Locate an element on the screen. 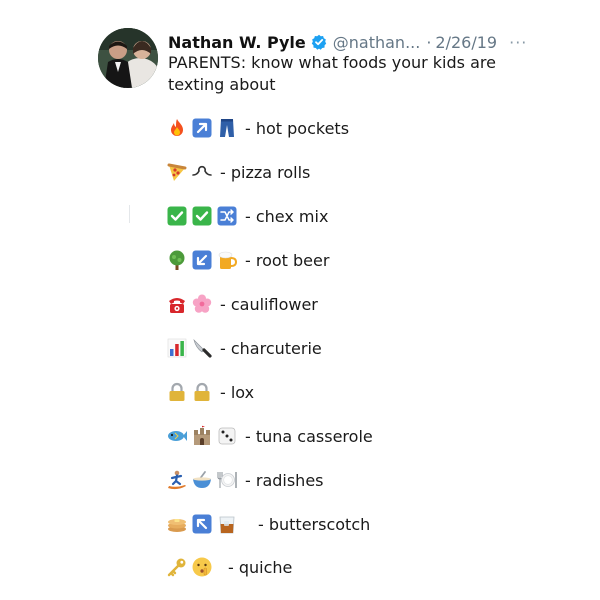 This screenshot has height=600, width=600. tree-emoji-icon is located at coordinates (177, 260).